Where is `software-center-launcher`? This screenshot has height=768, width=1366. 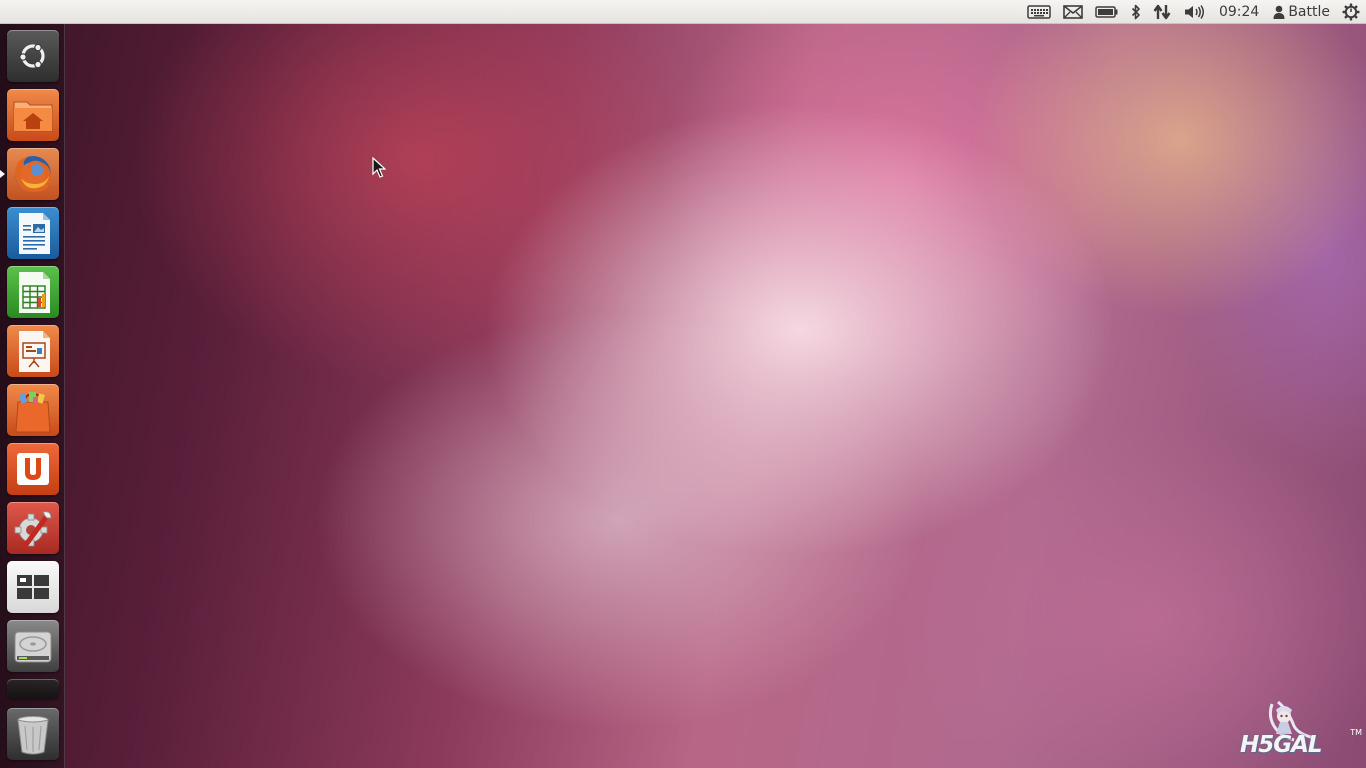
software-center-launcher is located at coordinates (33, 410).